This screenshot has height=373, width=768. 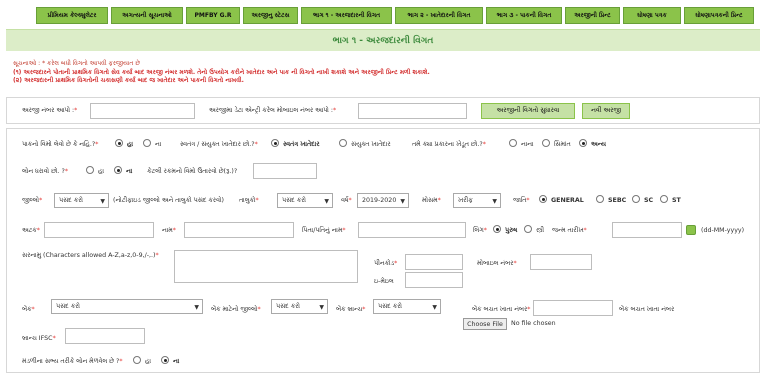 I want to click on nav-application-status: અરજીનુ સ્ટેટસ, so click(x=270, y=15).